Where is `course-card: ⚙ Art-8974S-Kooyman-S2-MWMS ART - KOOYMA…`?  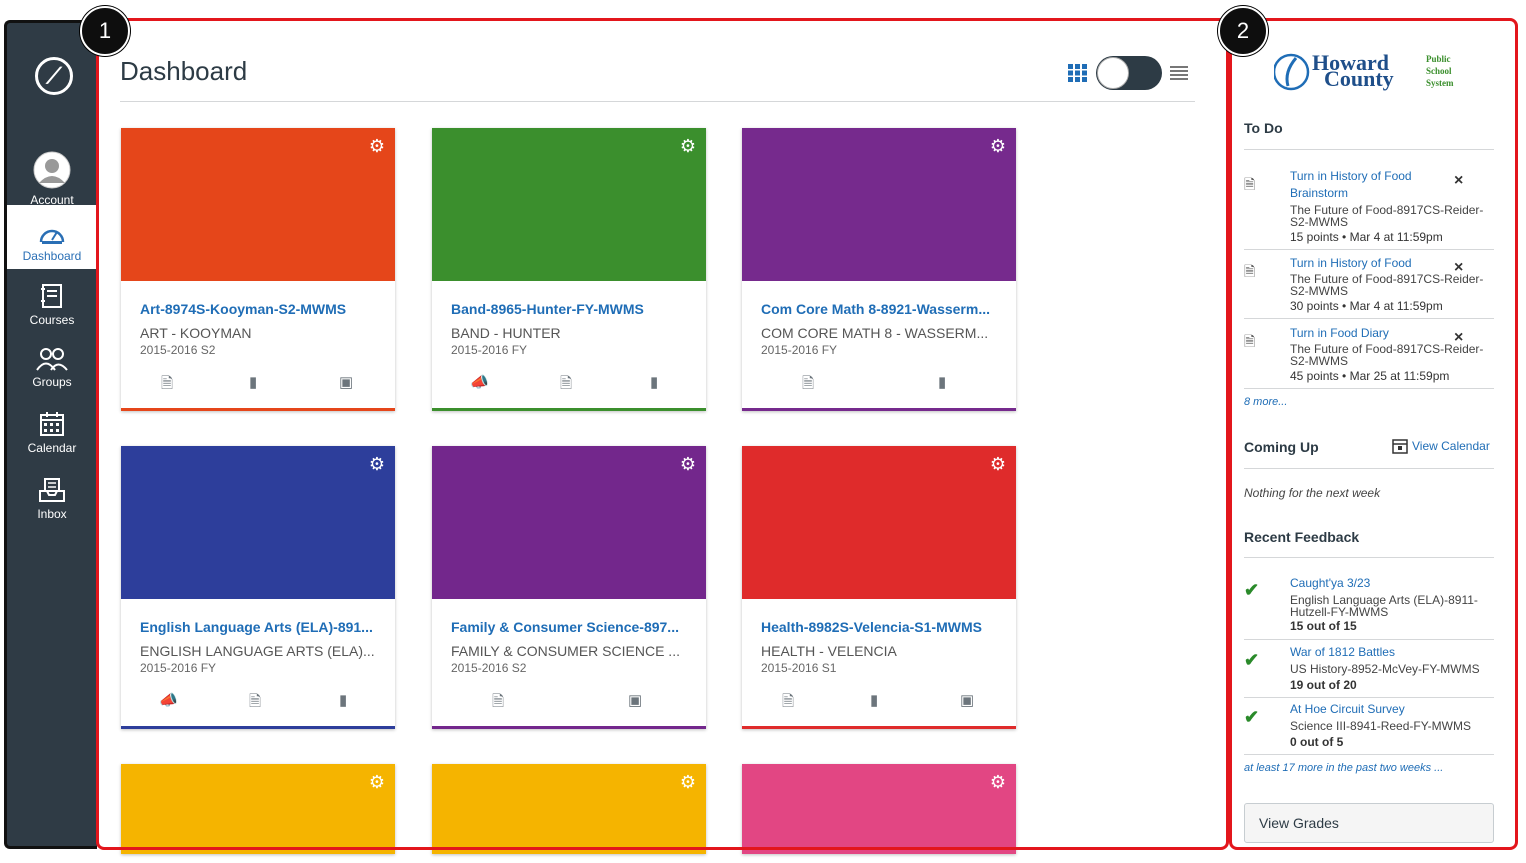
course-card: ⚙ Art-8974S-Kooyman-S2-MWMS ART - KOOYMA… is located at coordinates (258, 269).